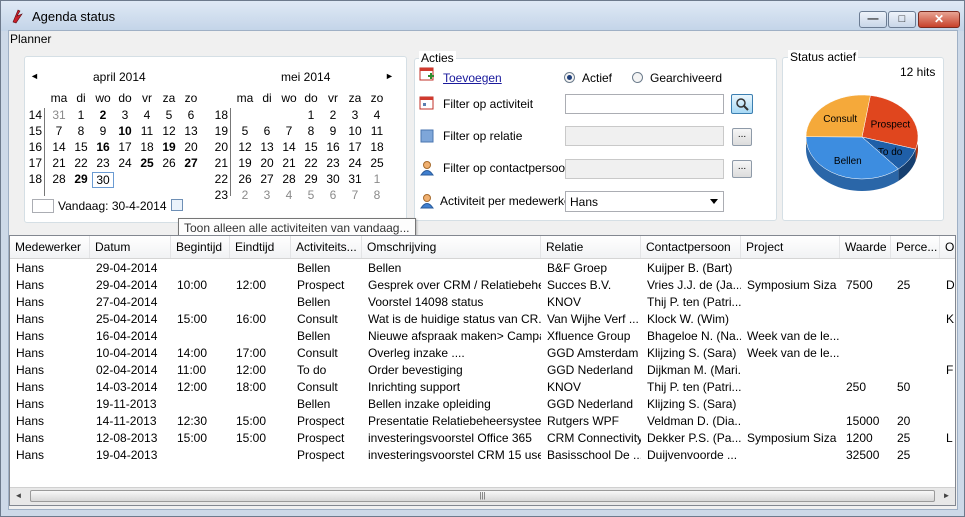  Describe the element at coordinates (451, 247) in the screenshot. I see `column-header: Omschrijving` at that location.